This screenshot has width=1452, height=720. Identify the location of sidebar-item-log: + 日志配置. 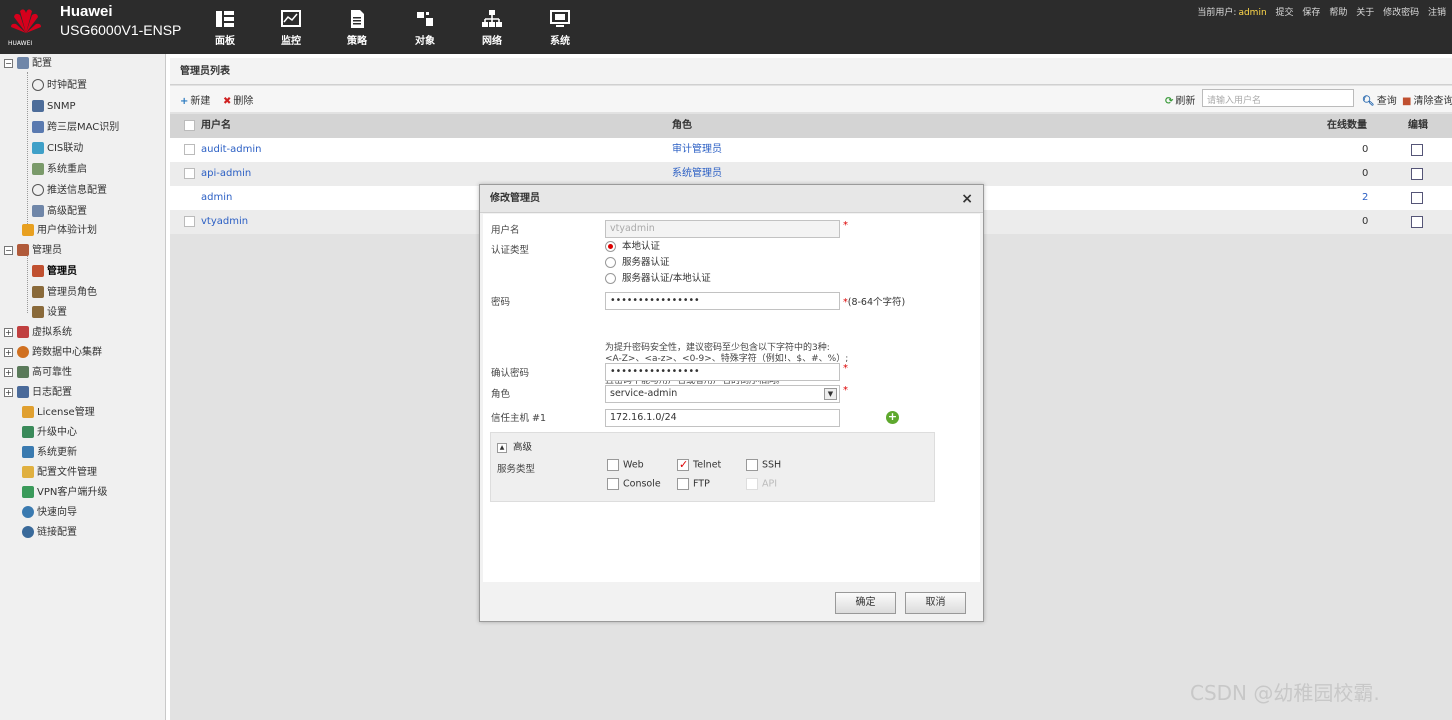
(38, 393).